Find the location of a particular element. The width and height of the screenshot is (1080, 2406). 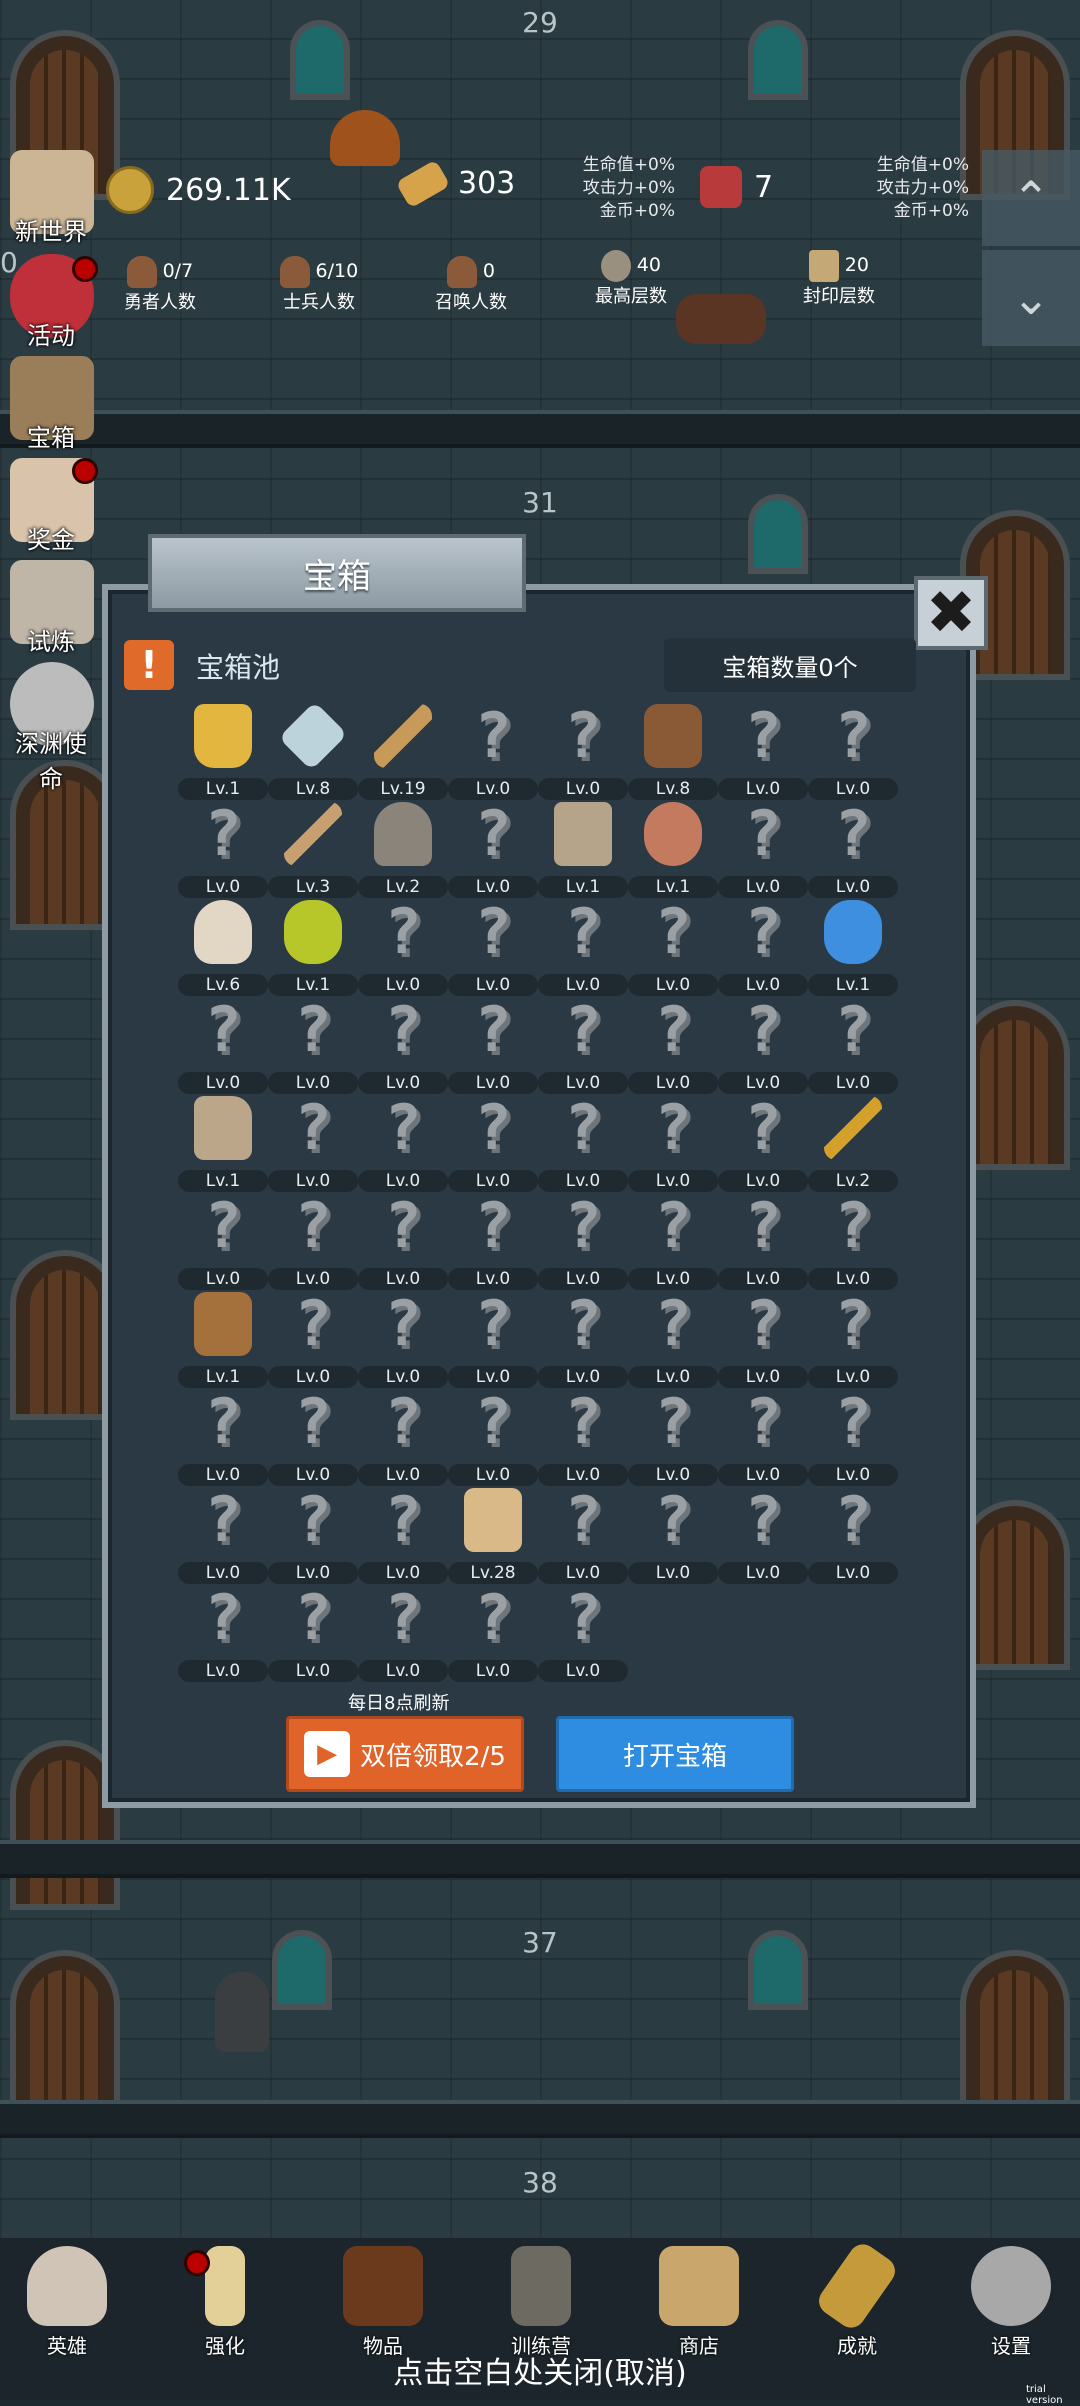

bonus-button: 奖金 is located at coordinates (51, 506).